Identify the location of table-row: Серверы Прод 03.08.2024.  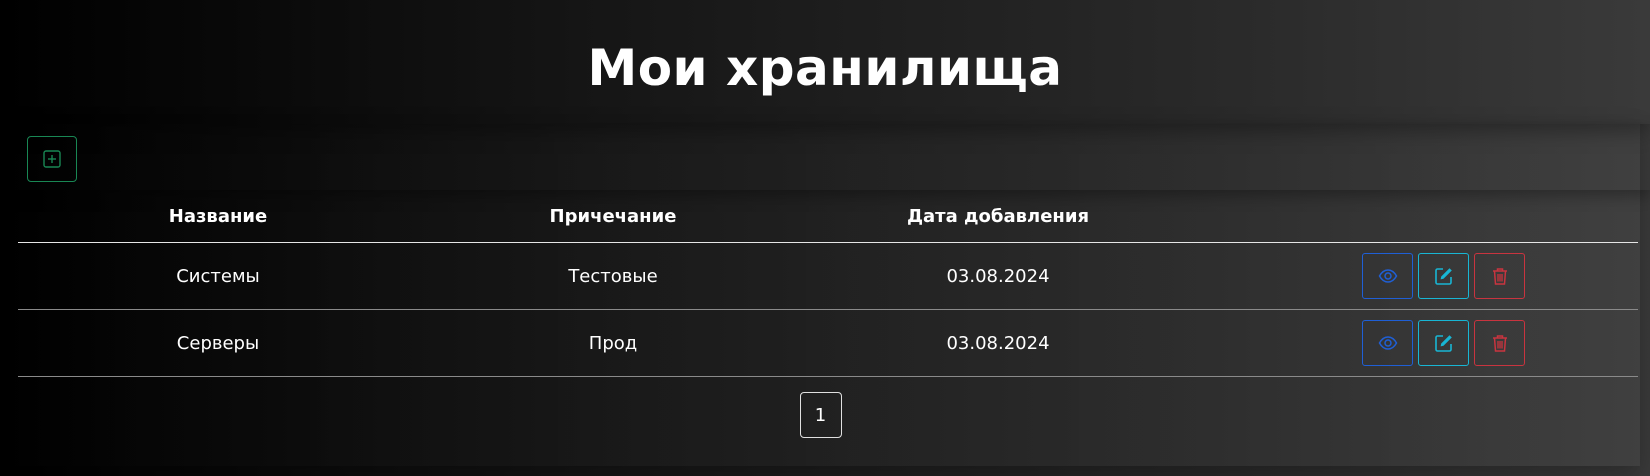
(828, 343).